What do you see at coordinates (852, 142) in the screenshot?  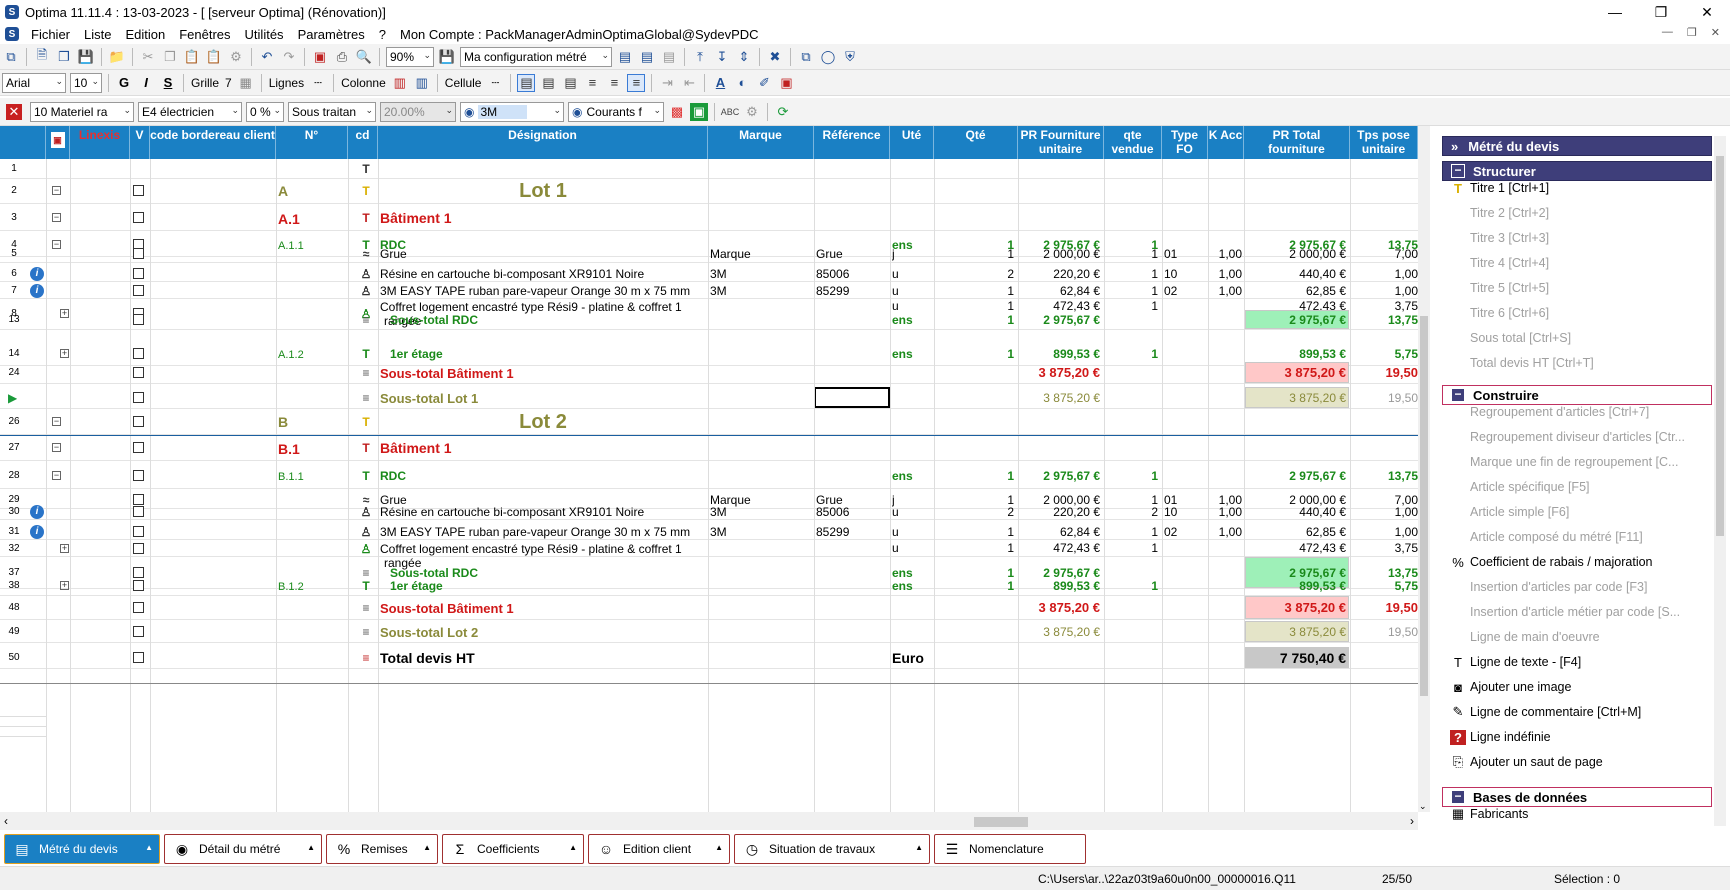 I see `col-reference: Référence` at bounding box center [852, 142].